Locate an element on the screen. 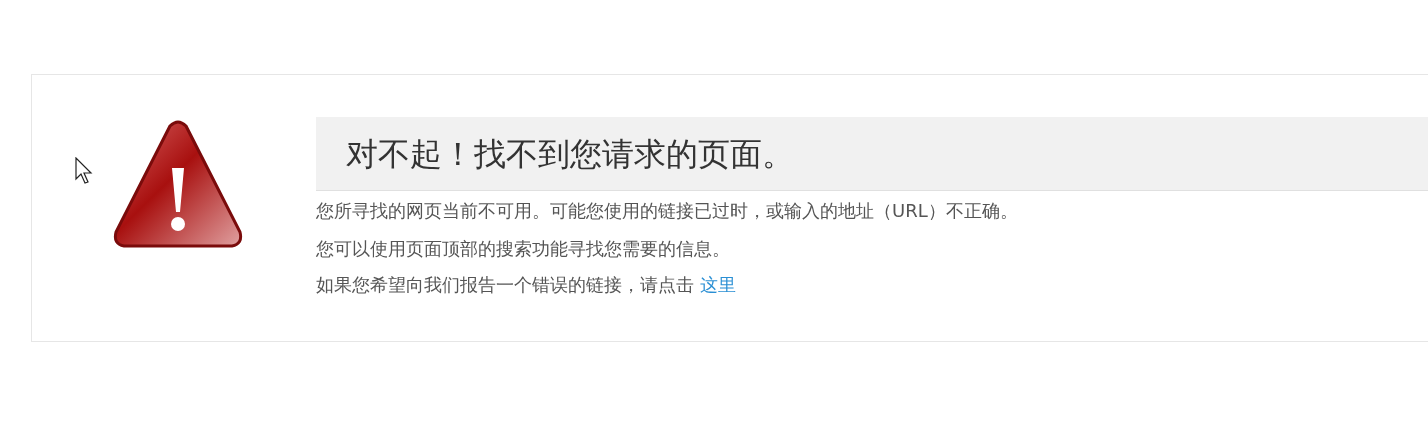 Image resolution: width=1428 pixels, height=424 pixels. report-link: 这里 is located at coordinates (717, 284).